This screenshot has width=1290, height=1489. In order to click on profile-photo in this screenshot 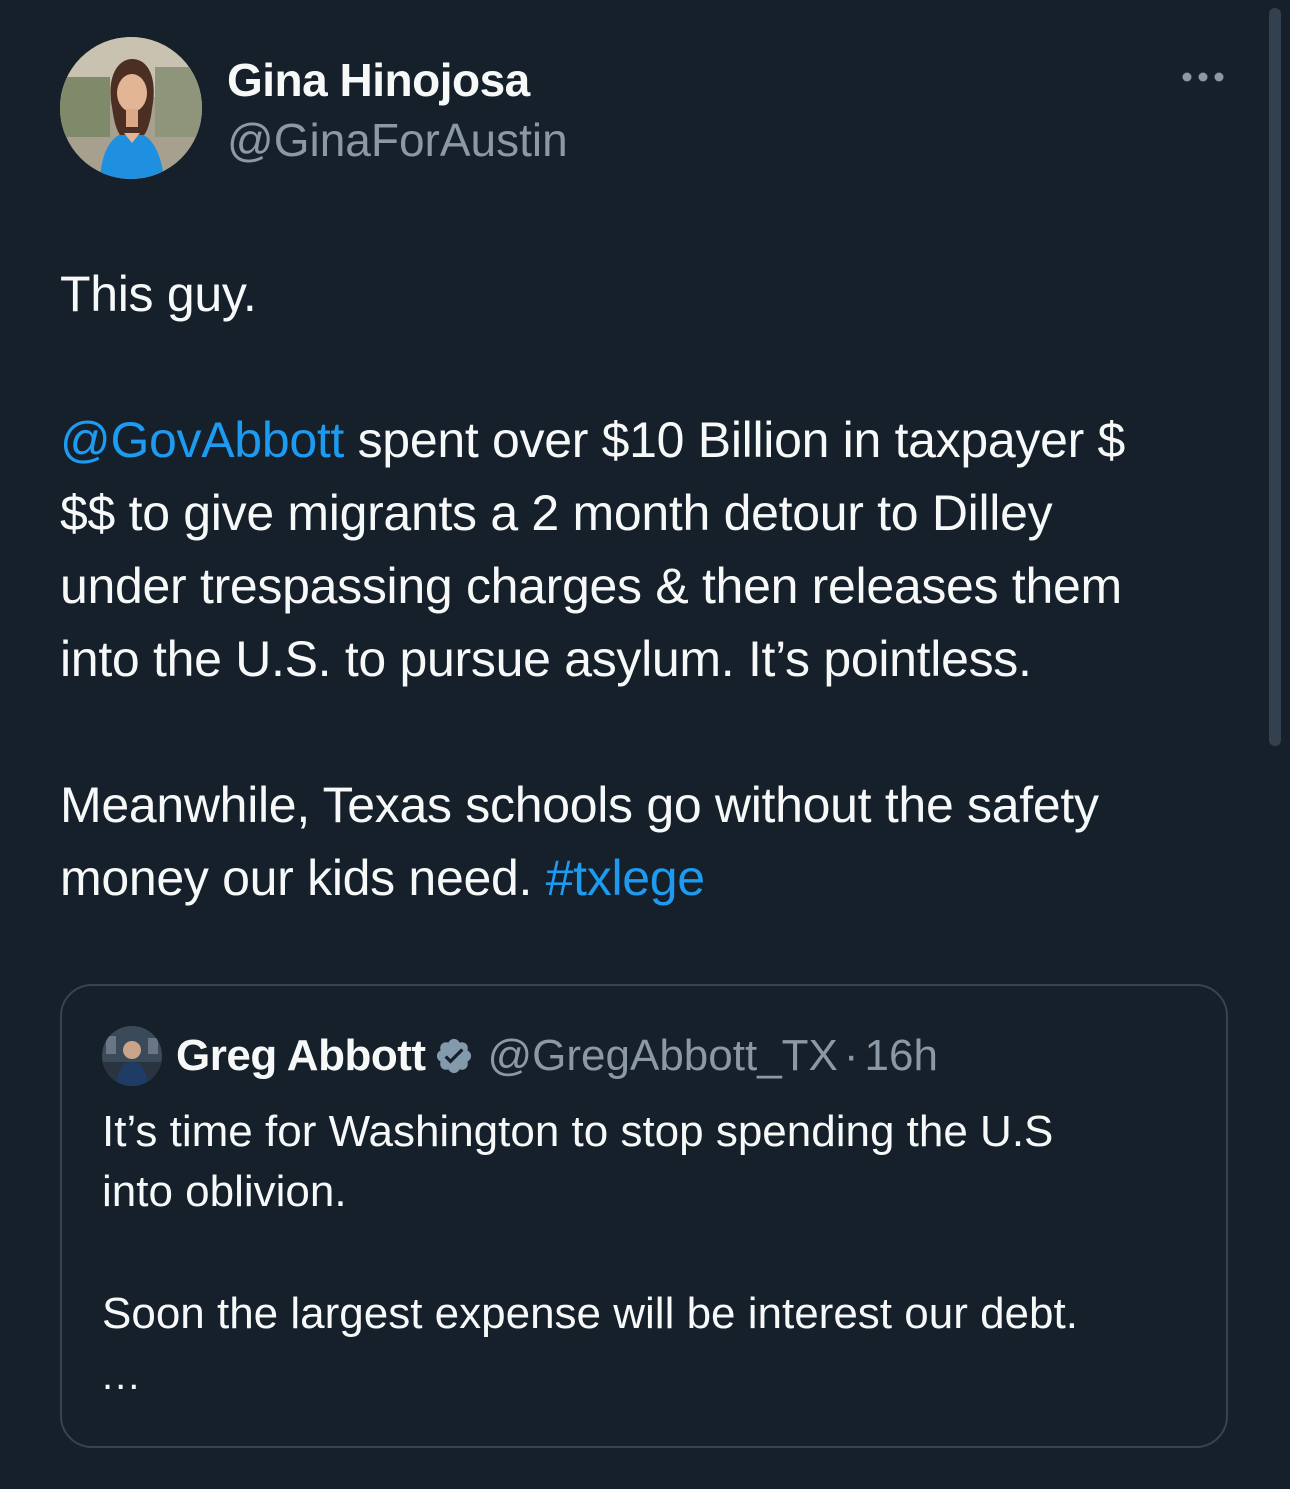, I will do `click(131, 108)`.